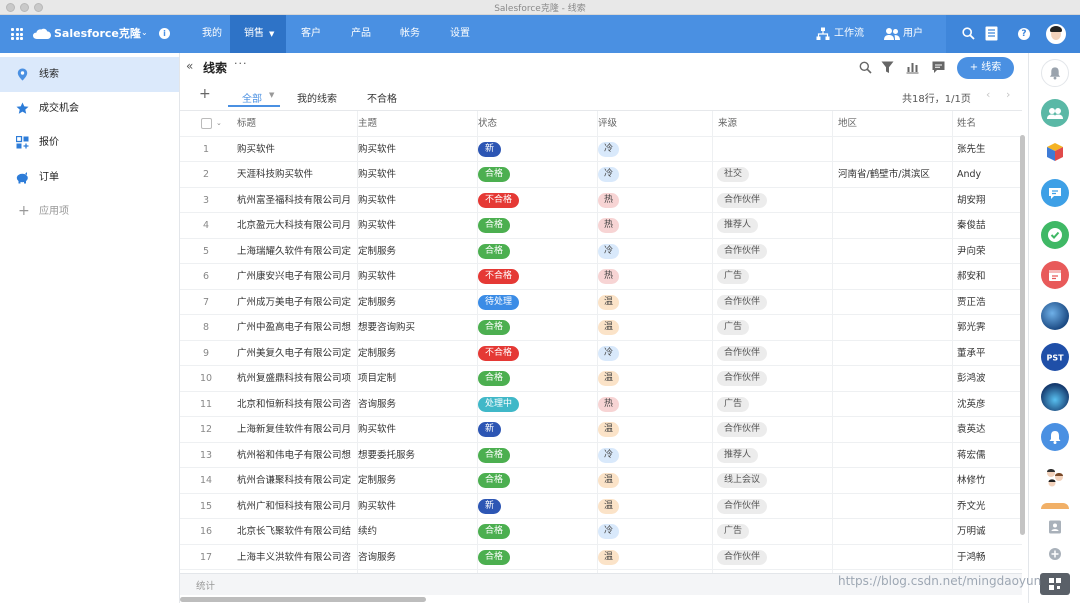 The image size is (1080, 603). What do you see at coordinates (601, 506) in the screenshot?
I see `table-row: 15 杭州广和恒科技有限公司月 购买软件 新 温 合作伙伴 乔文光` at bounding box center [601, 506].